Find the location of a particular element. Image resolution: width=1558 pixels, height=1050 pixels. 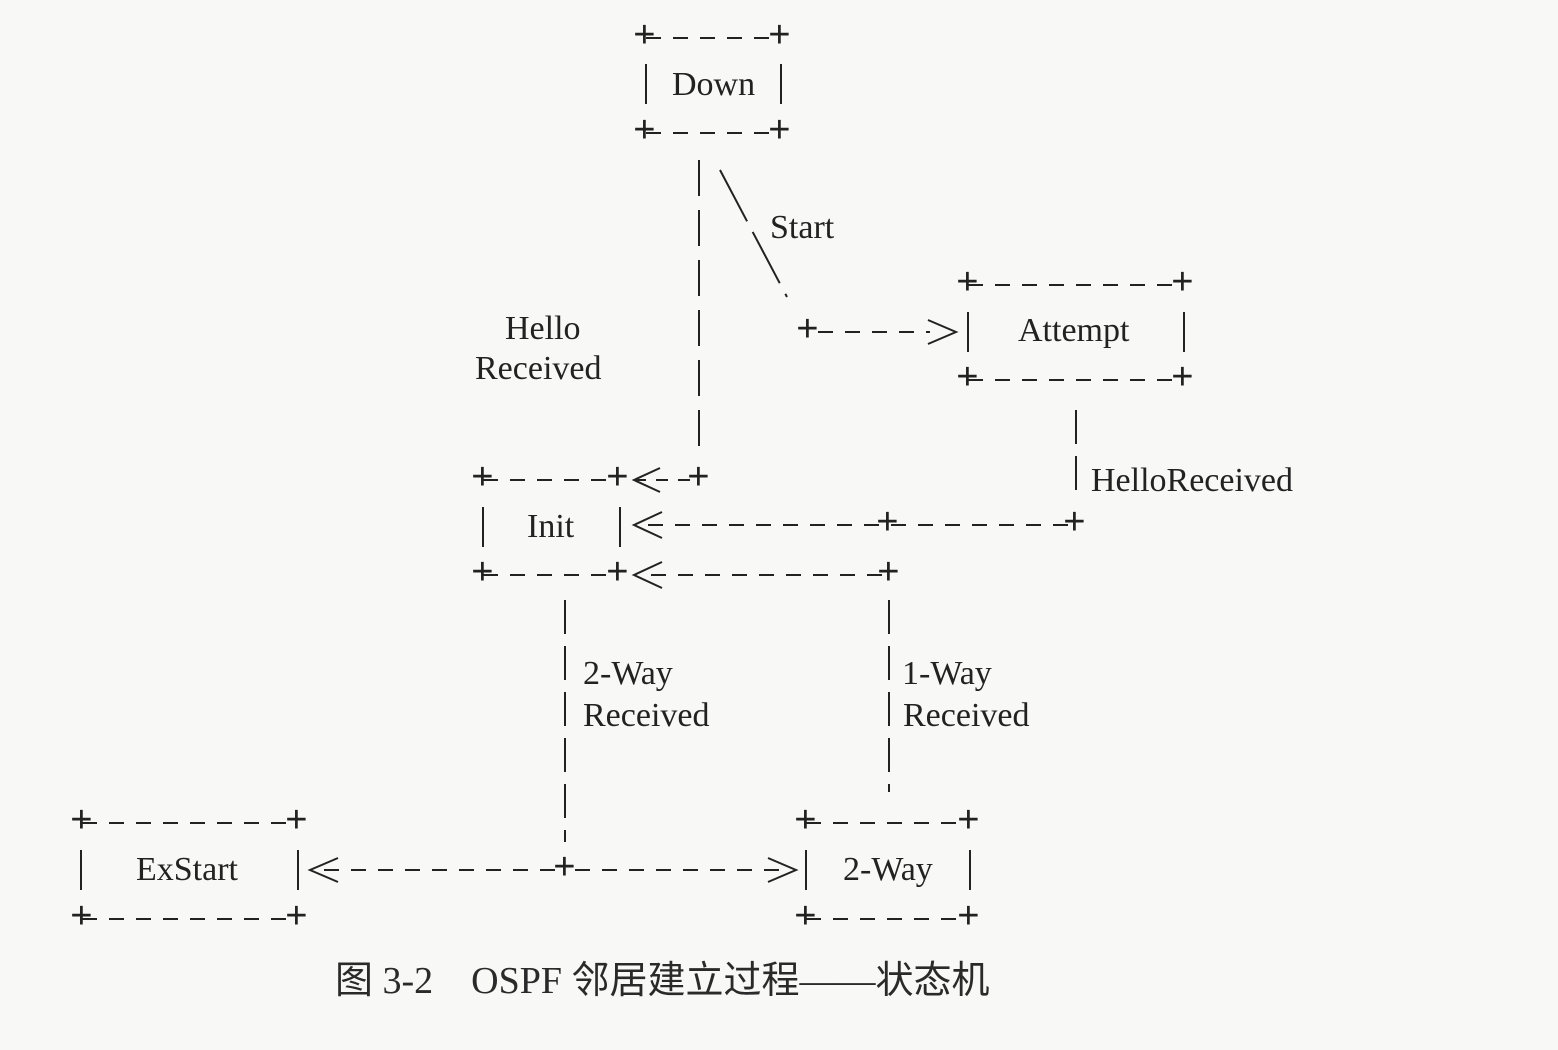

two-way-received-label-line2: Received is located at coordinates (646, 715).